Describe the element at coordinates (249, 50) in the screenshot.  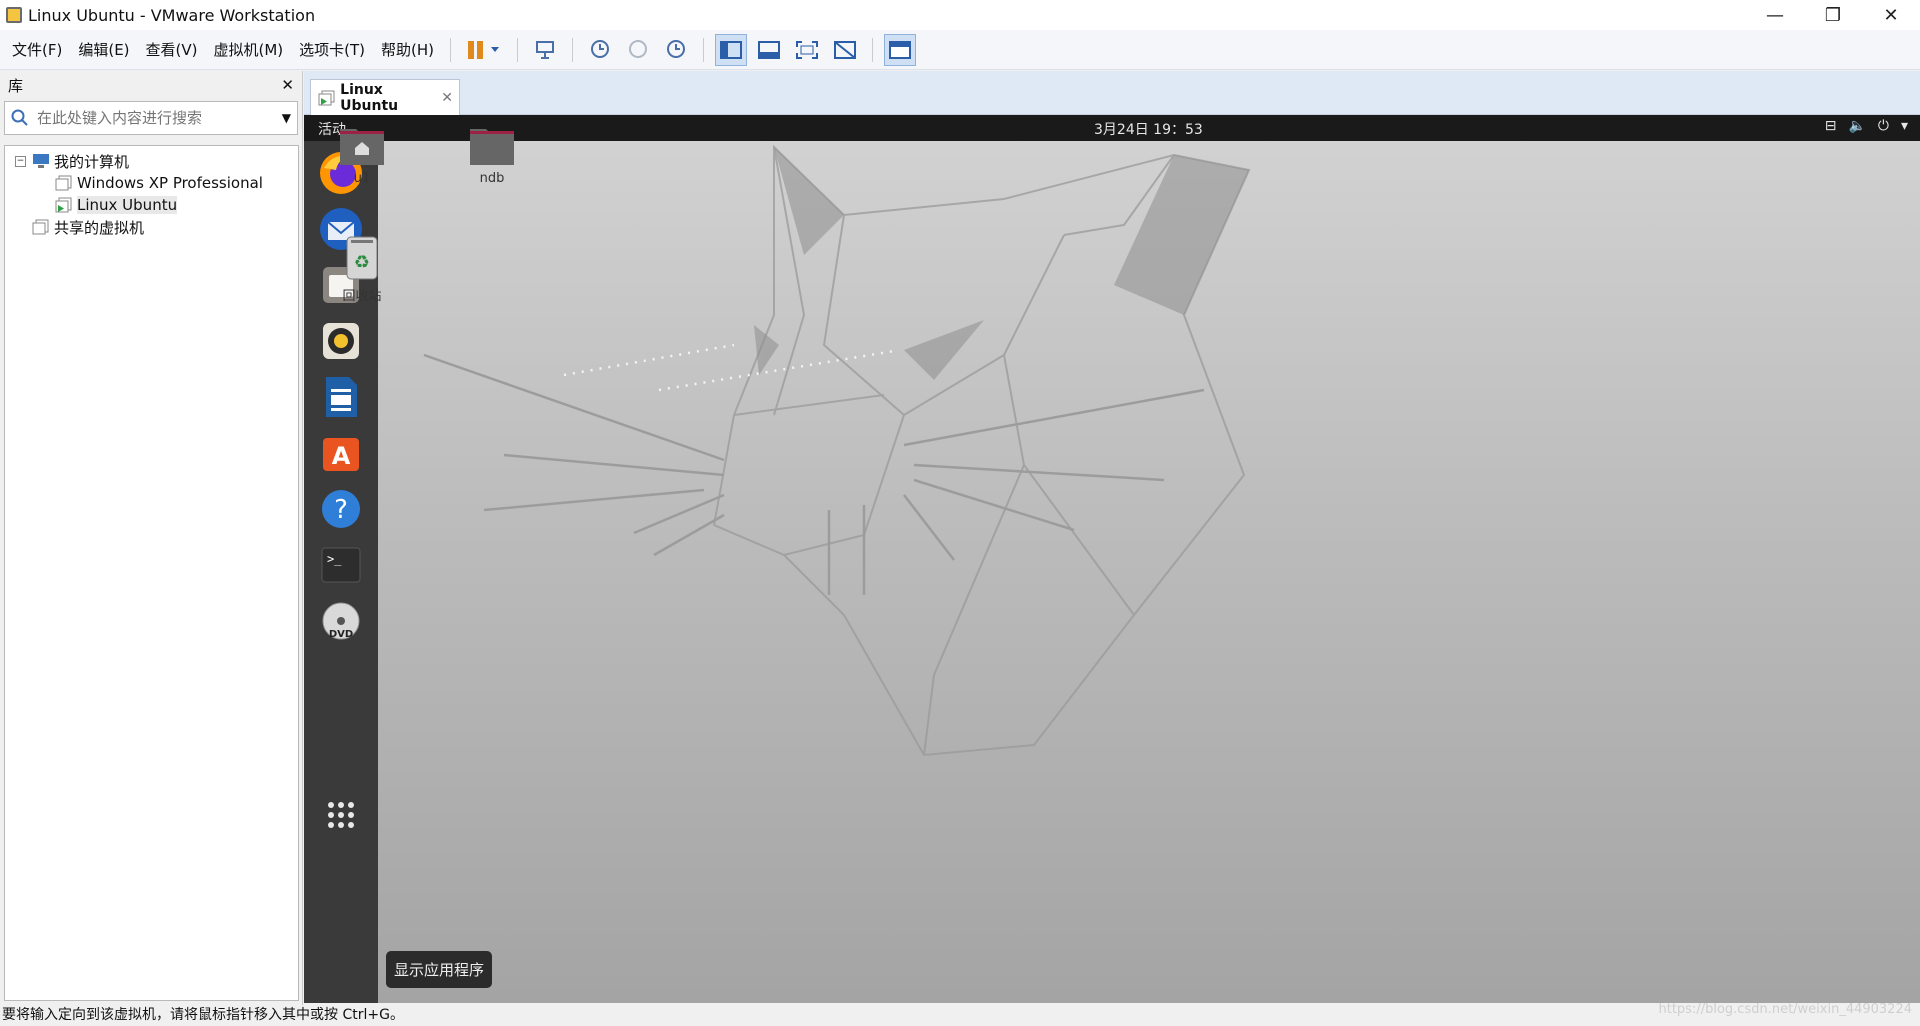
I see `menu-vm: 虚拟机(M)` at that location.